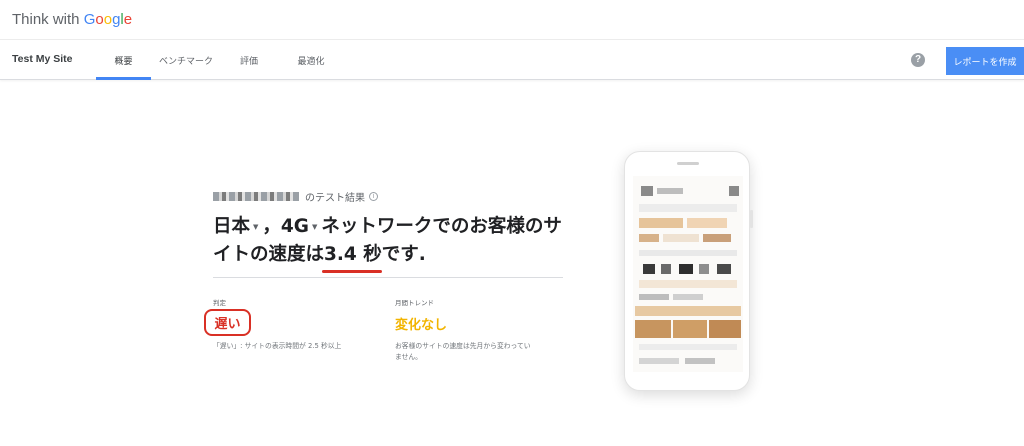 This screenshot has width=1024, height=446. What do you see at coordinates (421, 325) in the screenshot?
I see `trend-value: 変化なし` at bounding box center [421, 325].